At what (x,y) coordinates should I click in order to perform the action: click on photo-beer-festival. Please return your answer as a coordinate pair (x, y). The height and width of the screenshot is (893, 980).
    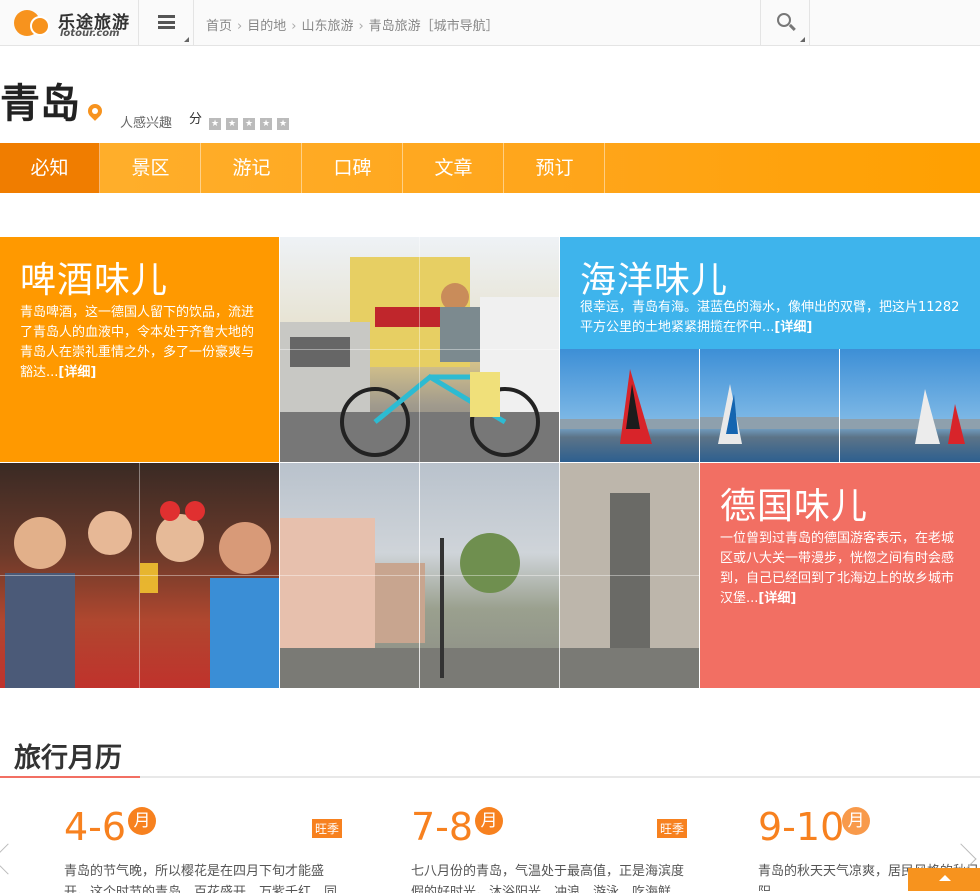
    Looking at the image, I should click on (139, 575).